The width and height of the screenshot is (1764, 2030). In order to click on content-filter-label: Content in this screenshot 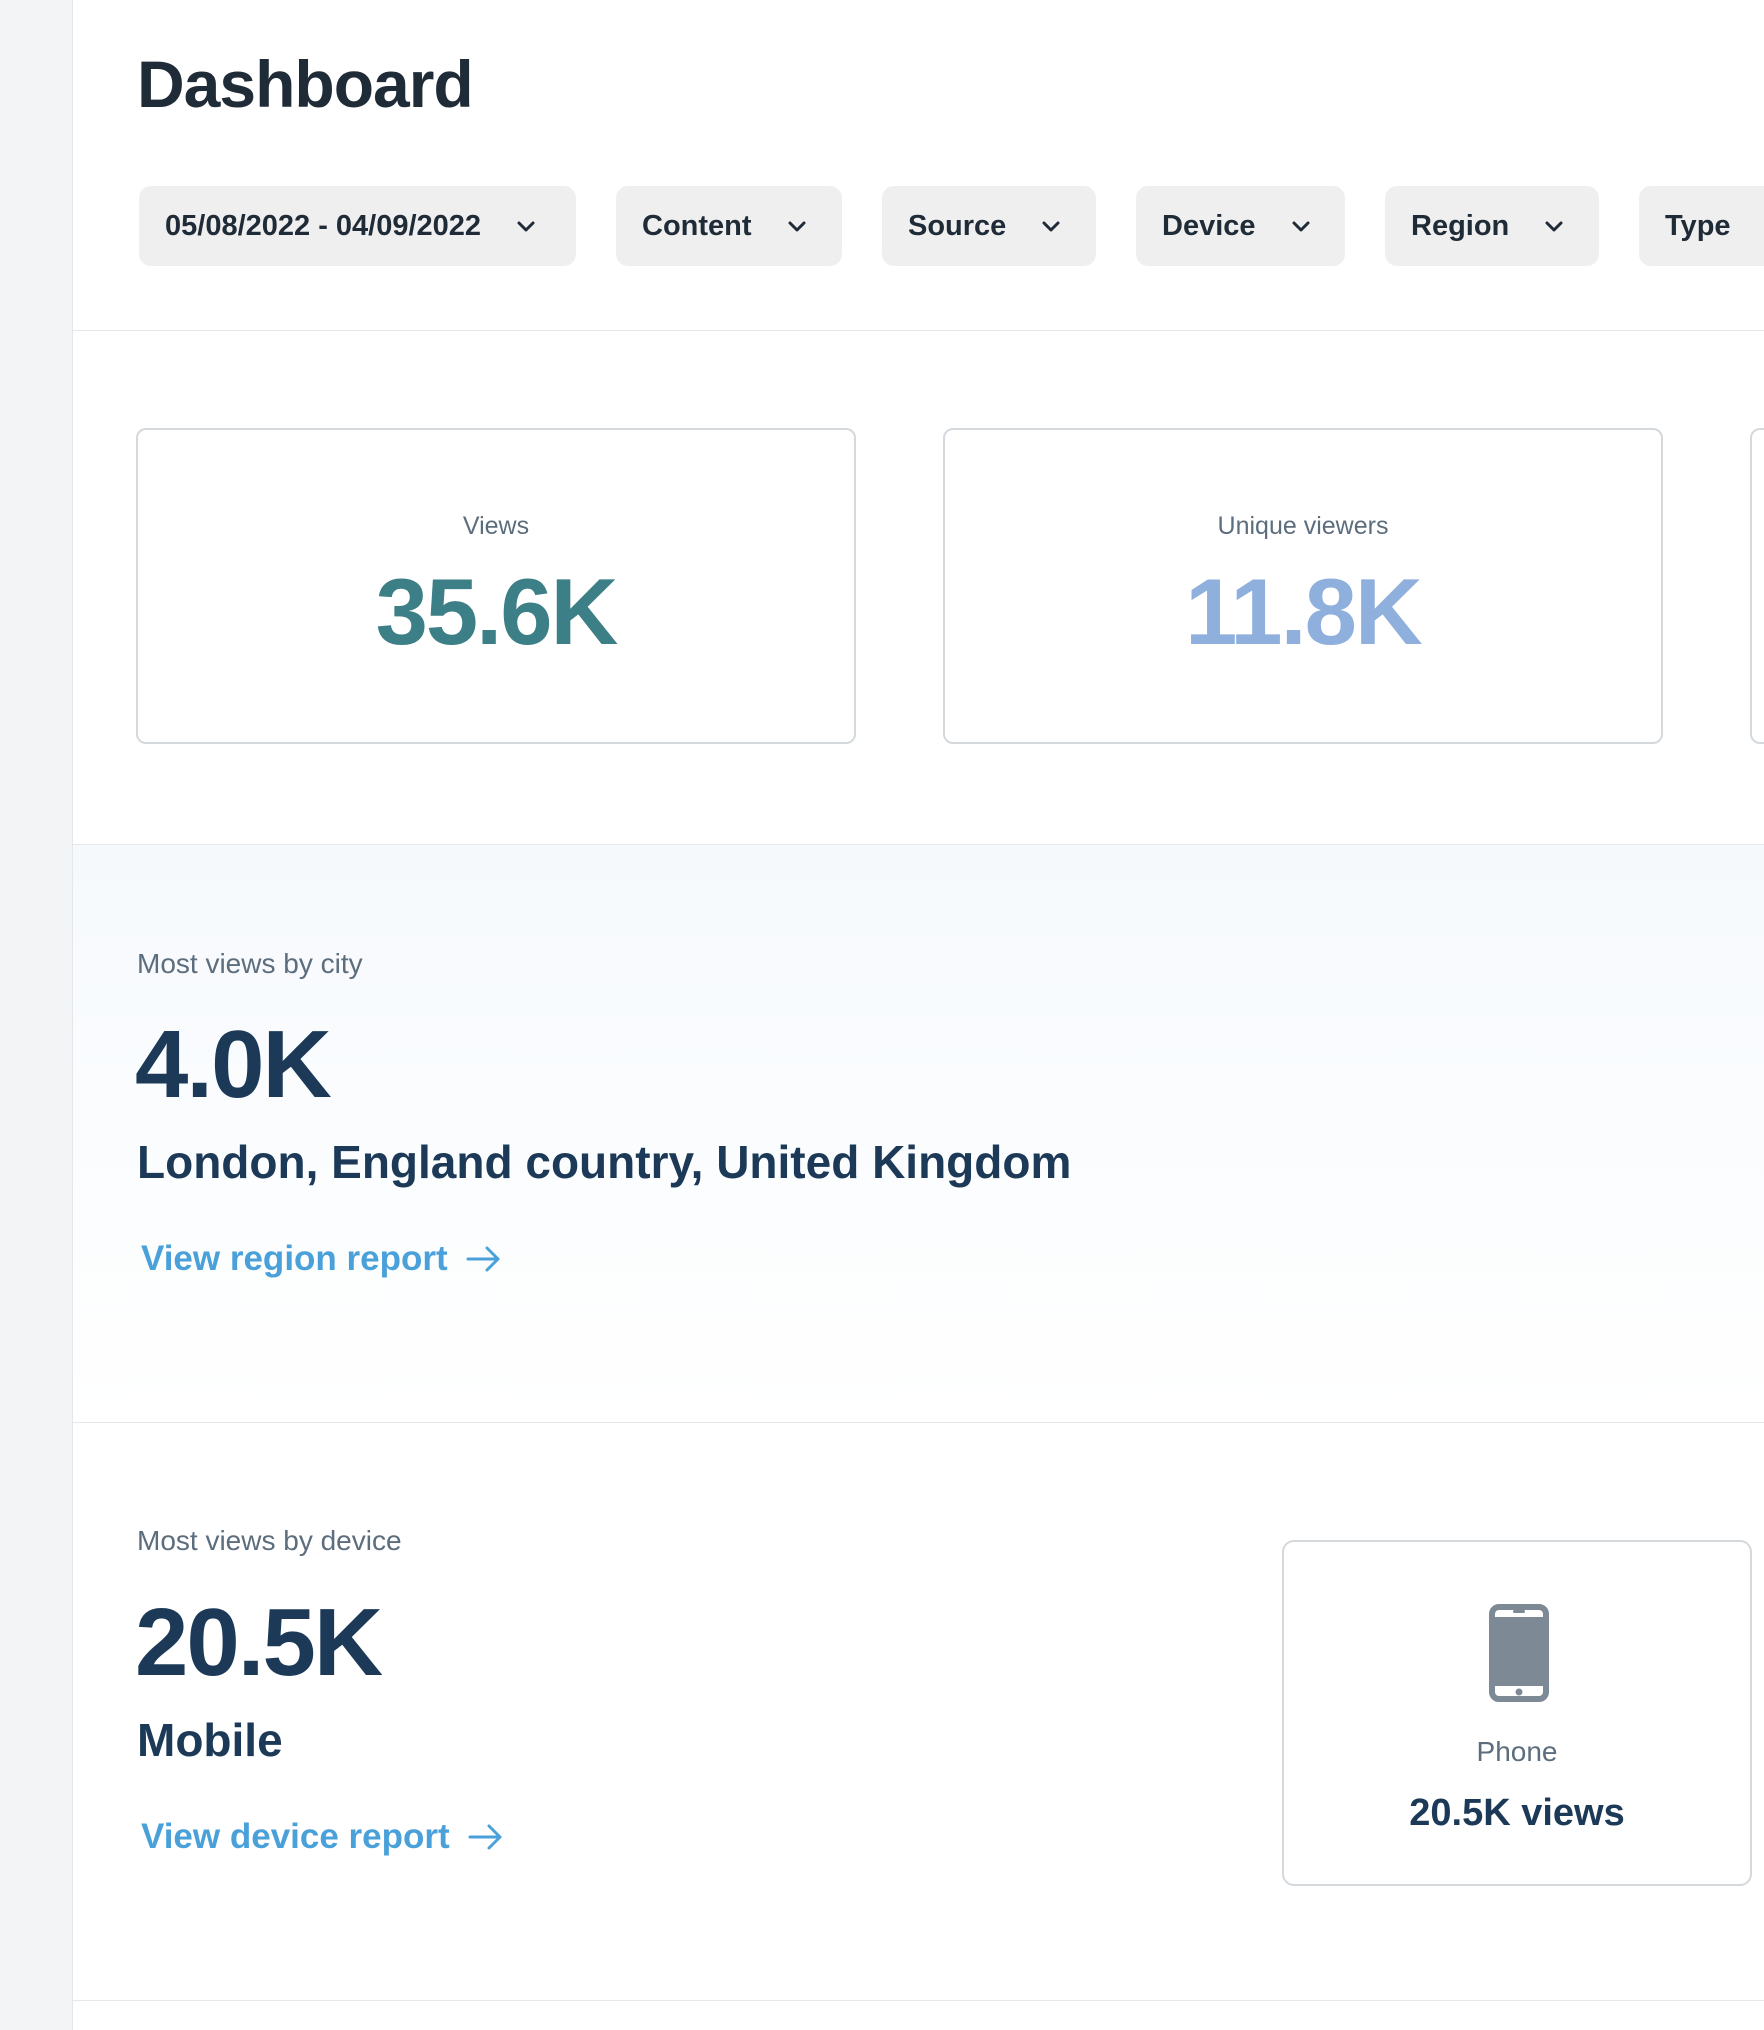, I will do `click(697, 225)`.